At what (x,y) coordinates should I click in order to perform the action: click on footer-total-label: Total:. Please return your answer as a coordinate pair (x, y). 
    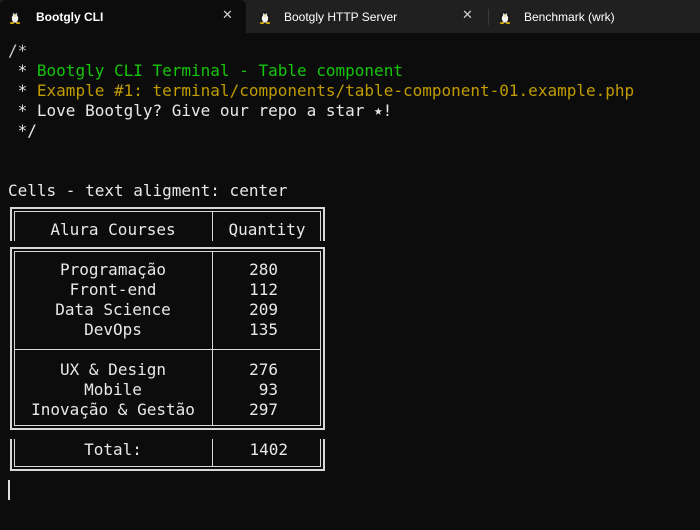
    Looking at the image, I should click on (113, 449).